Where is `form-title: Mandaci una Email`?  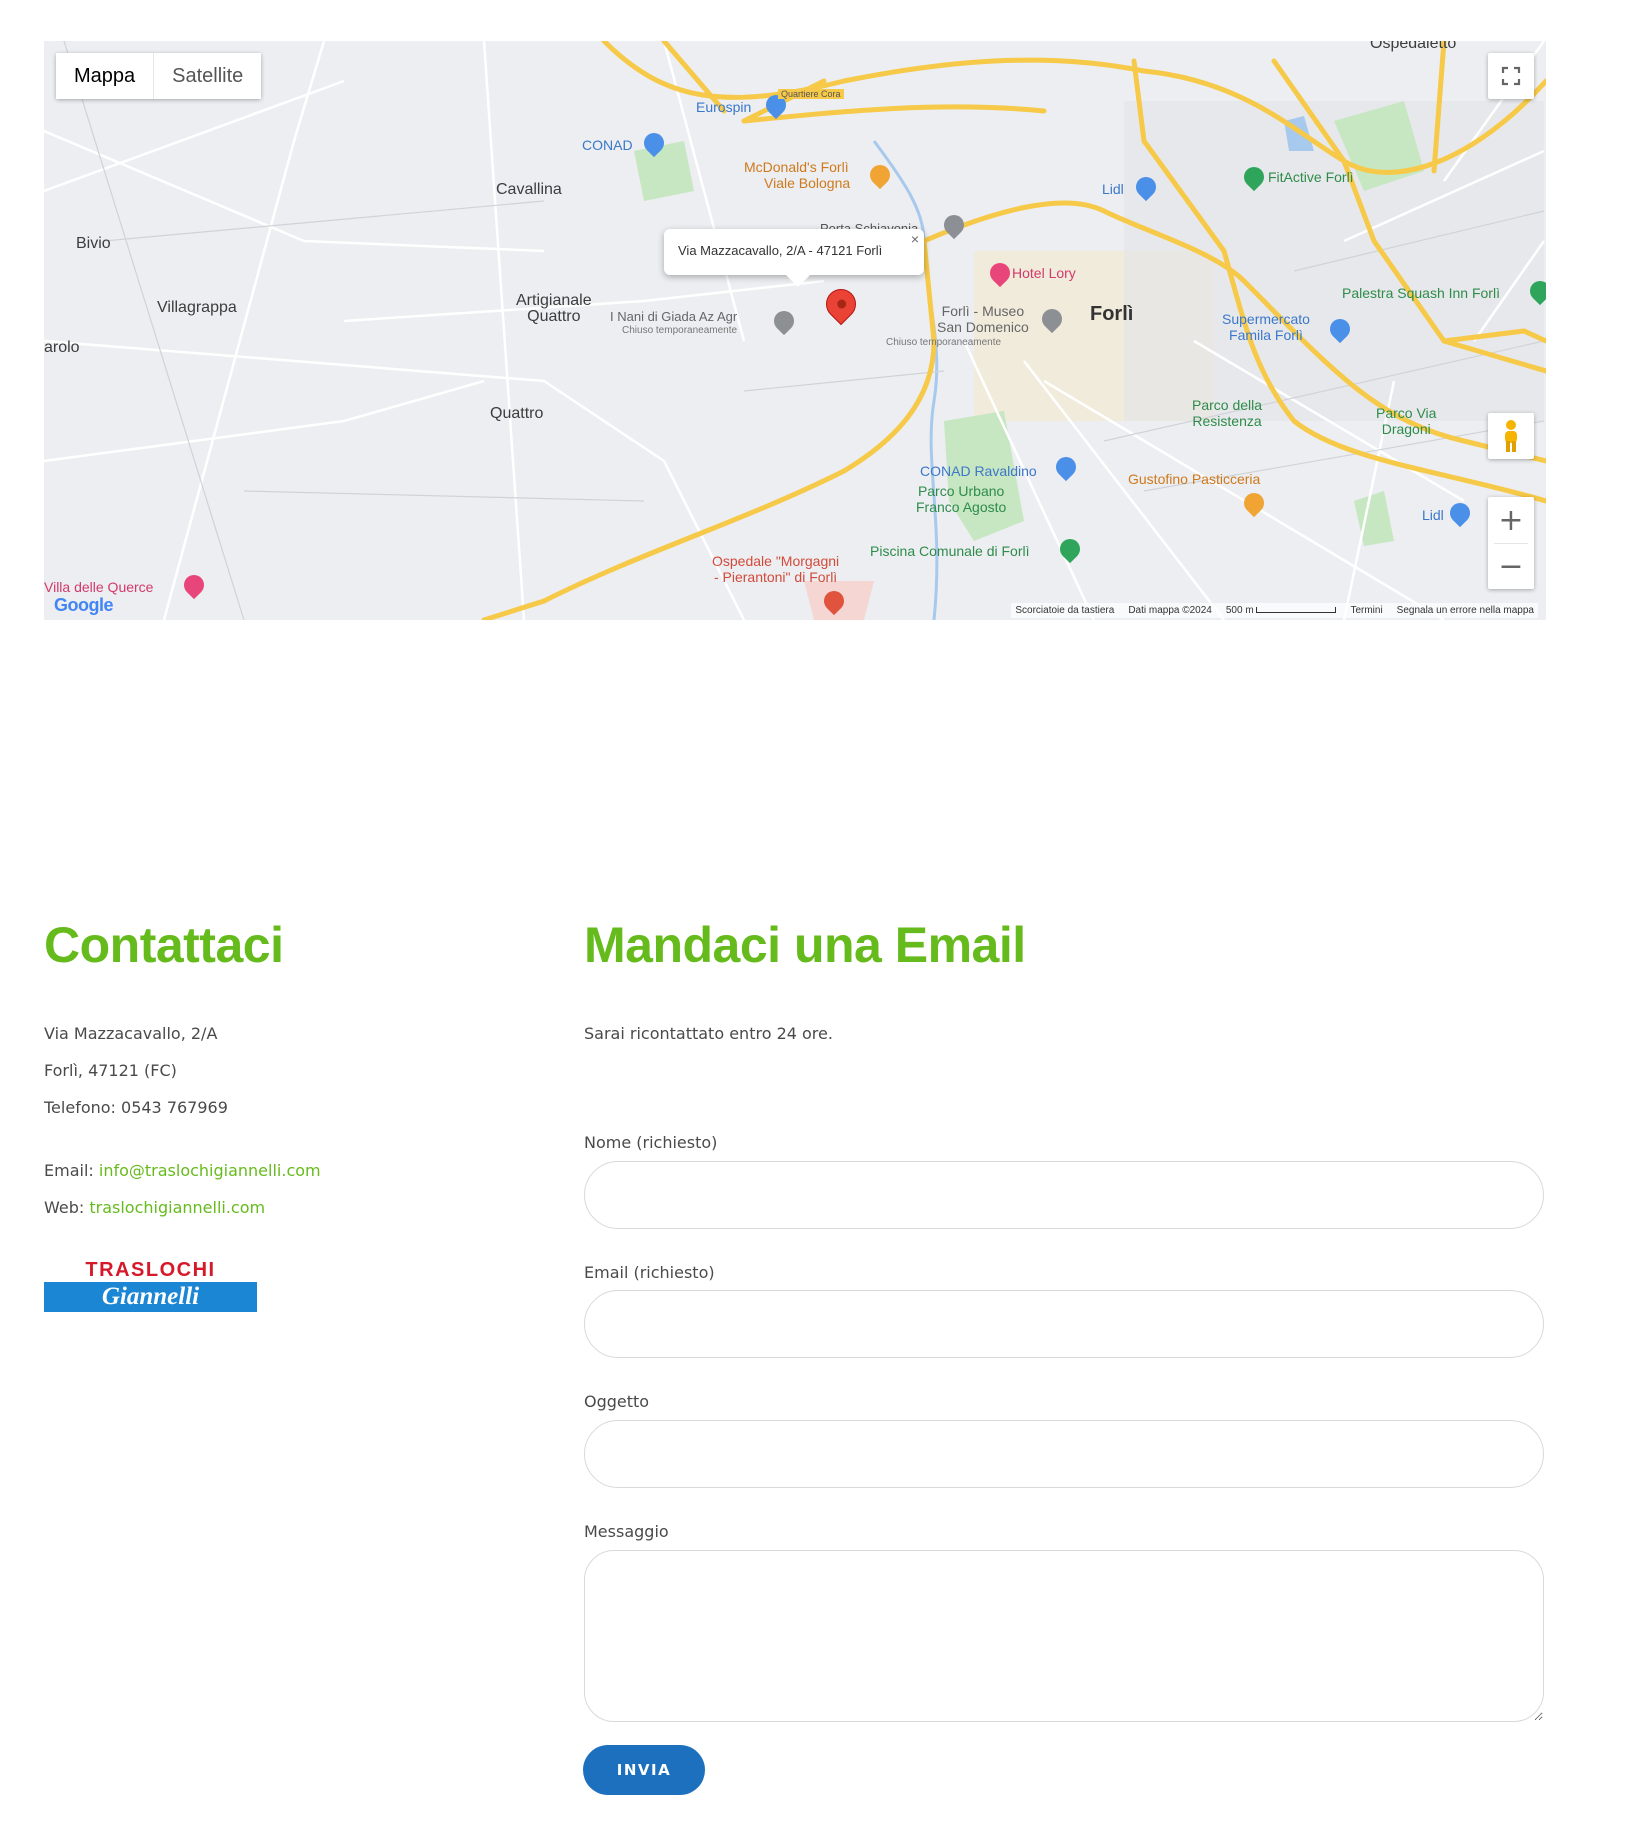 form-title: Mandaci una Email is located at coordinates (805, 945).